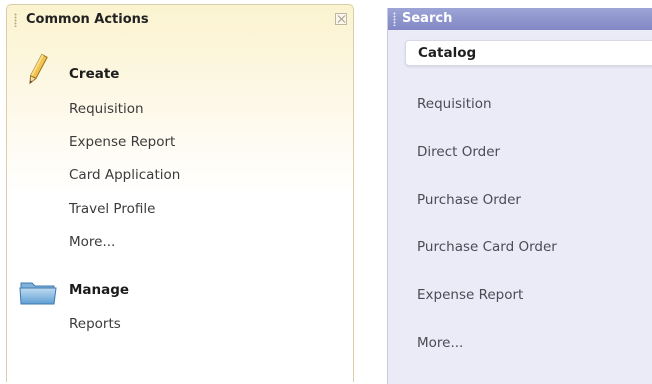 The image size is (652, 384). I want to click on search-item-requisition: Requisition, so click(454, 104).